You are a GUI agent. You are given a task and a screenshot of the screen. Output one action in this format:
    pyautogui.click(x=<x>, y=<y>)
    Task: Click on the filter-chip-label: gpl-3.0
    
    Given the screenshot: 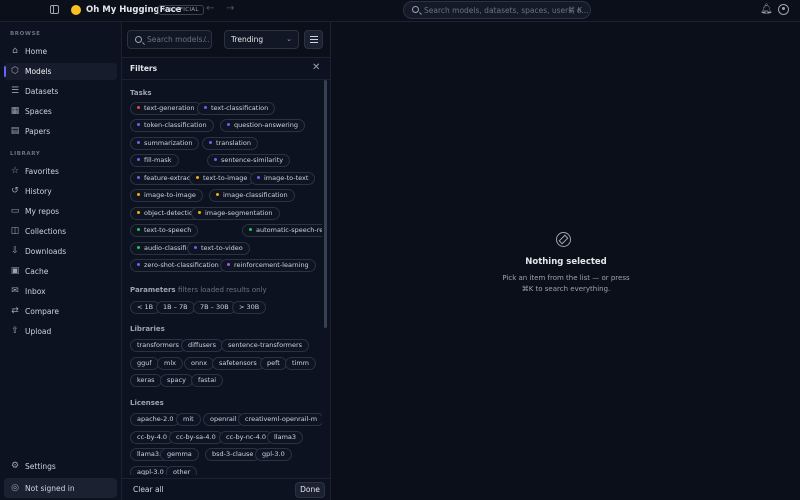 What is the action you would take?
    pyautogui.click(x=273, y=454)
    